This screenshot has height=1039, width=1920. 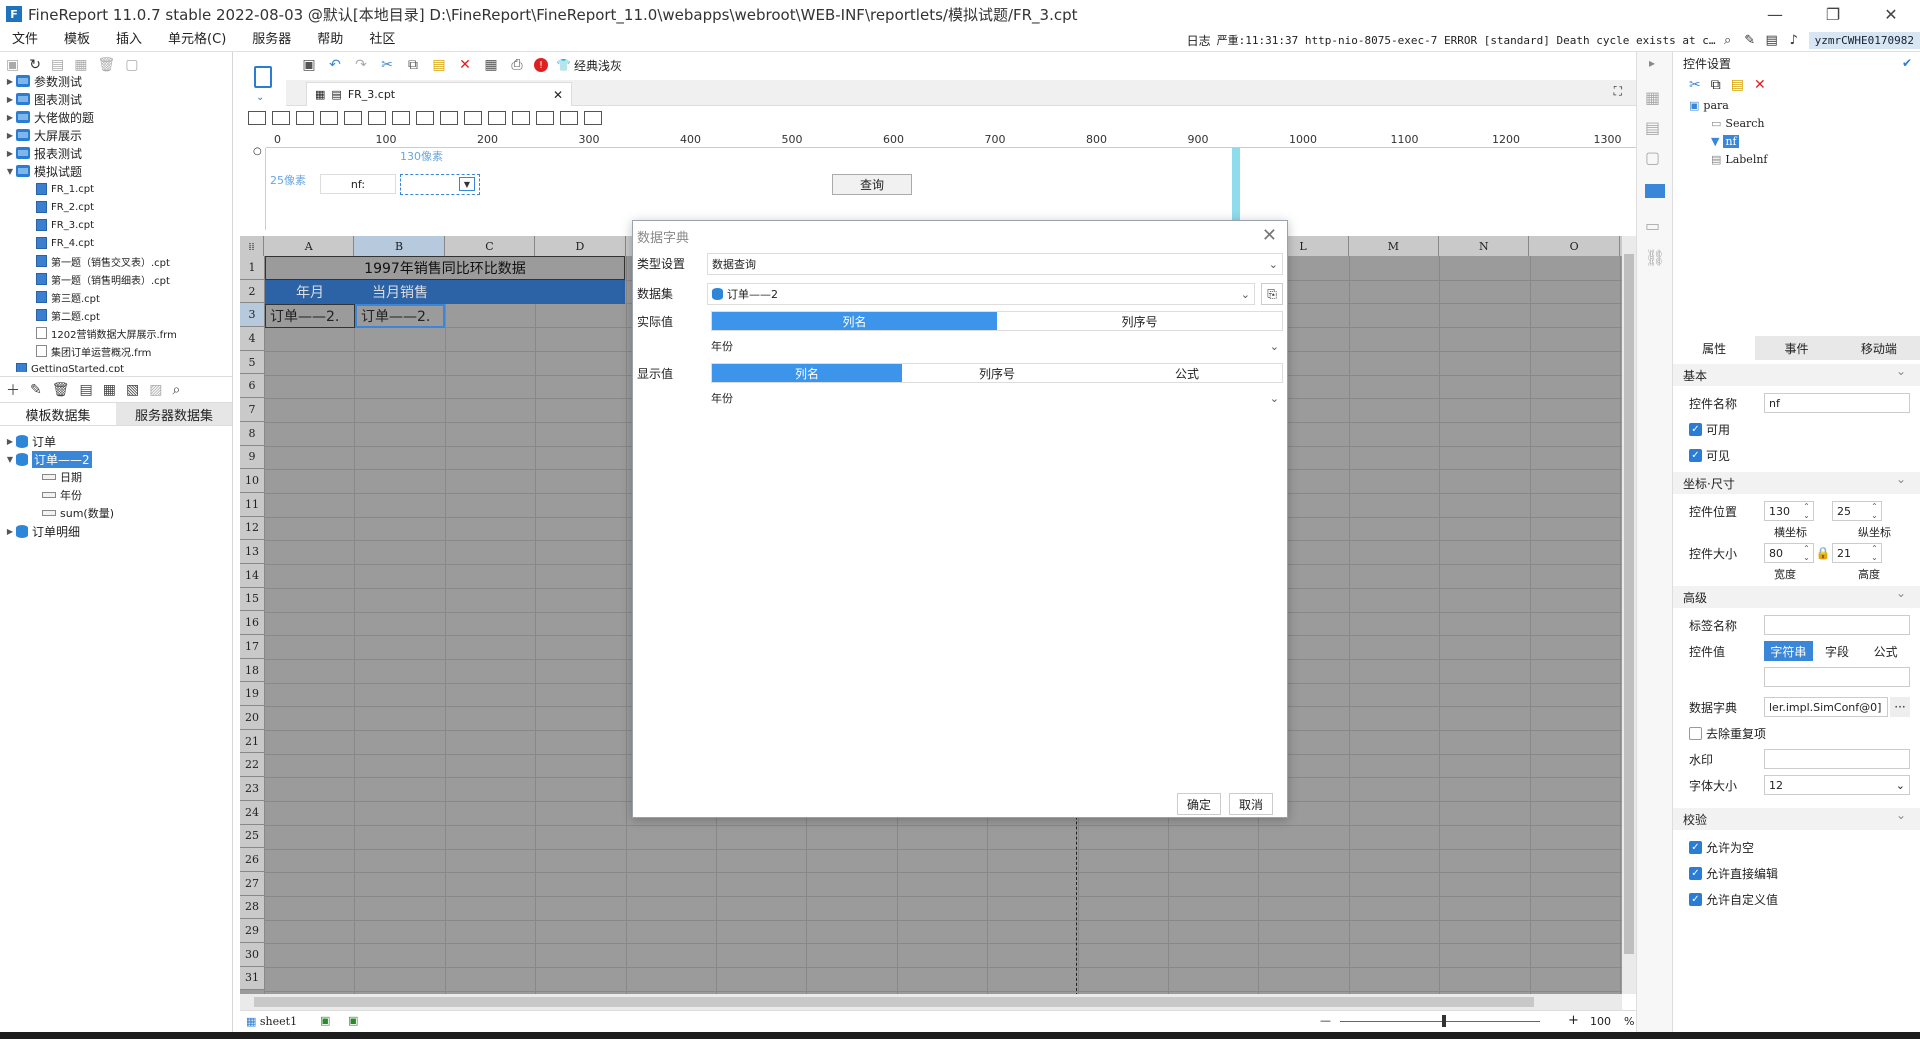 What do you see at coordinates (569, 118) in the screenshot?
I see `chart-widget-icon` at bounding box center [569, 118].